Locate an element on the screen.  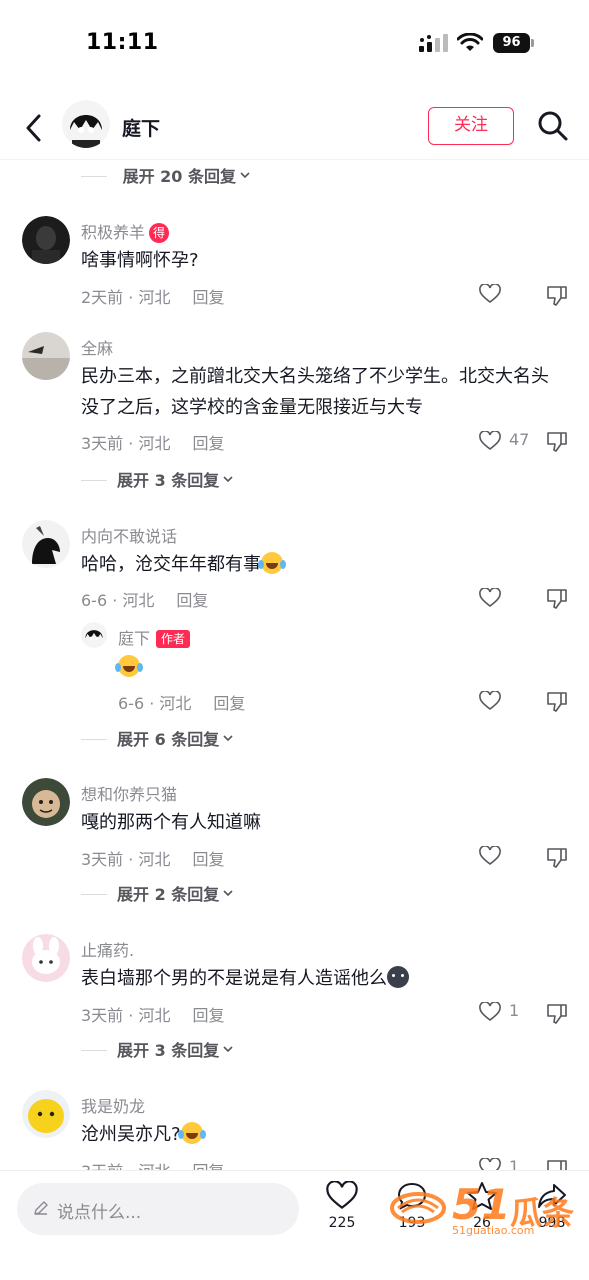
comment-text: 哈哈，沧交年年都有事 is located at coordinates (316, 564).